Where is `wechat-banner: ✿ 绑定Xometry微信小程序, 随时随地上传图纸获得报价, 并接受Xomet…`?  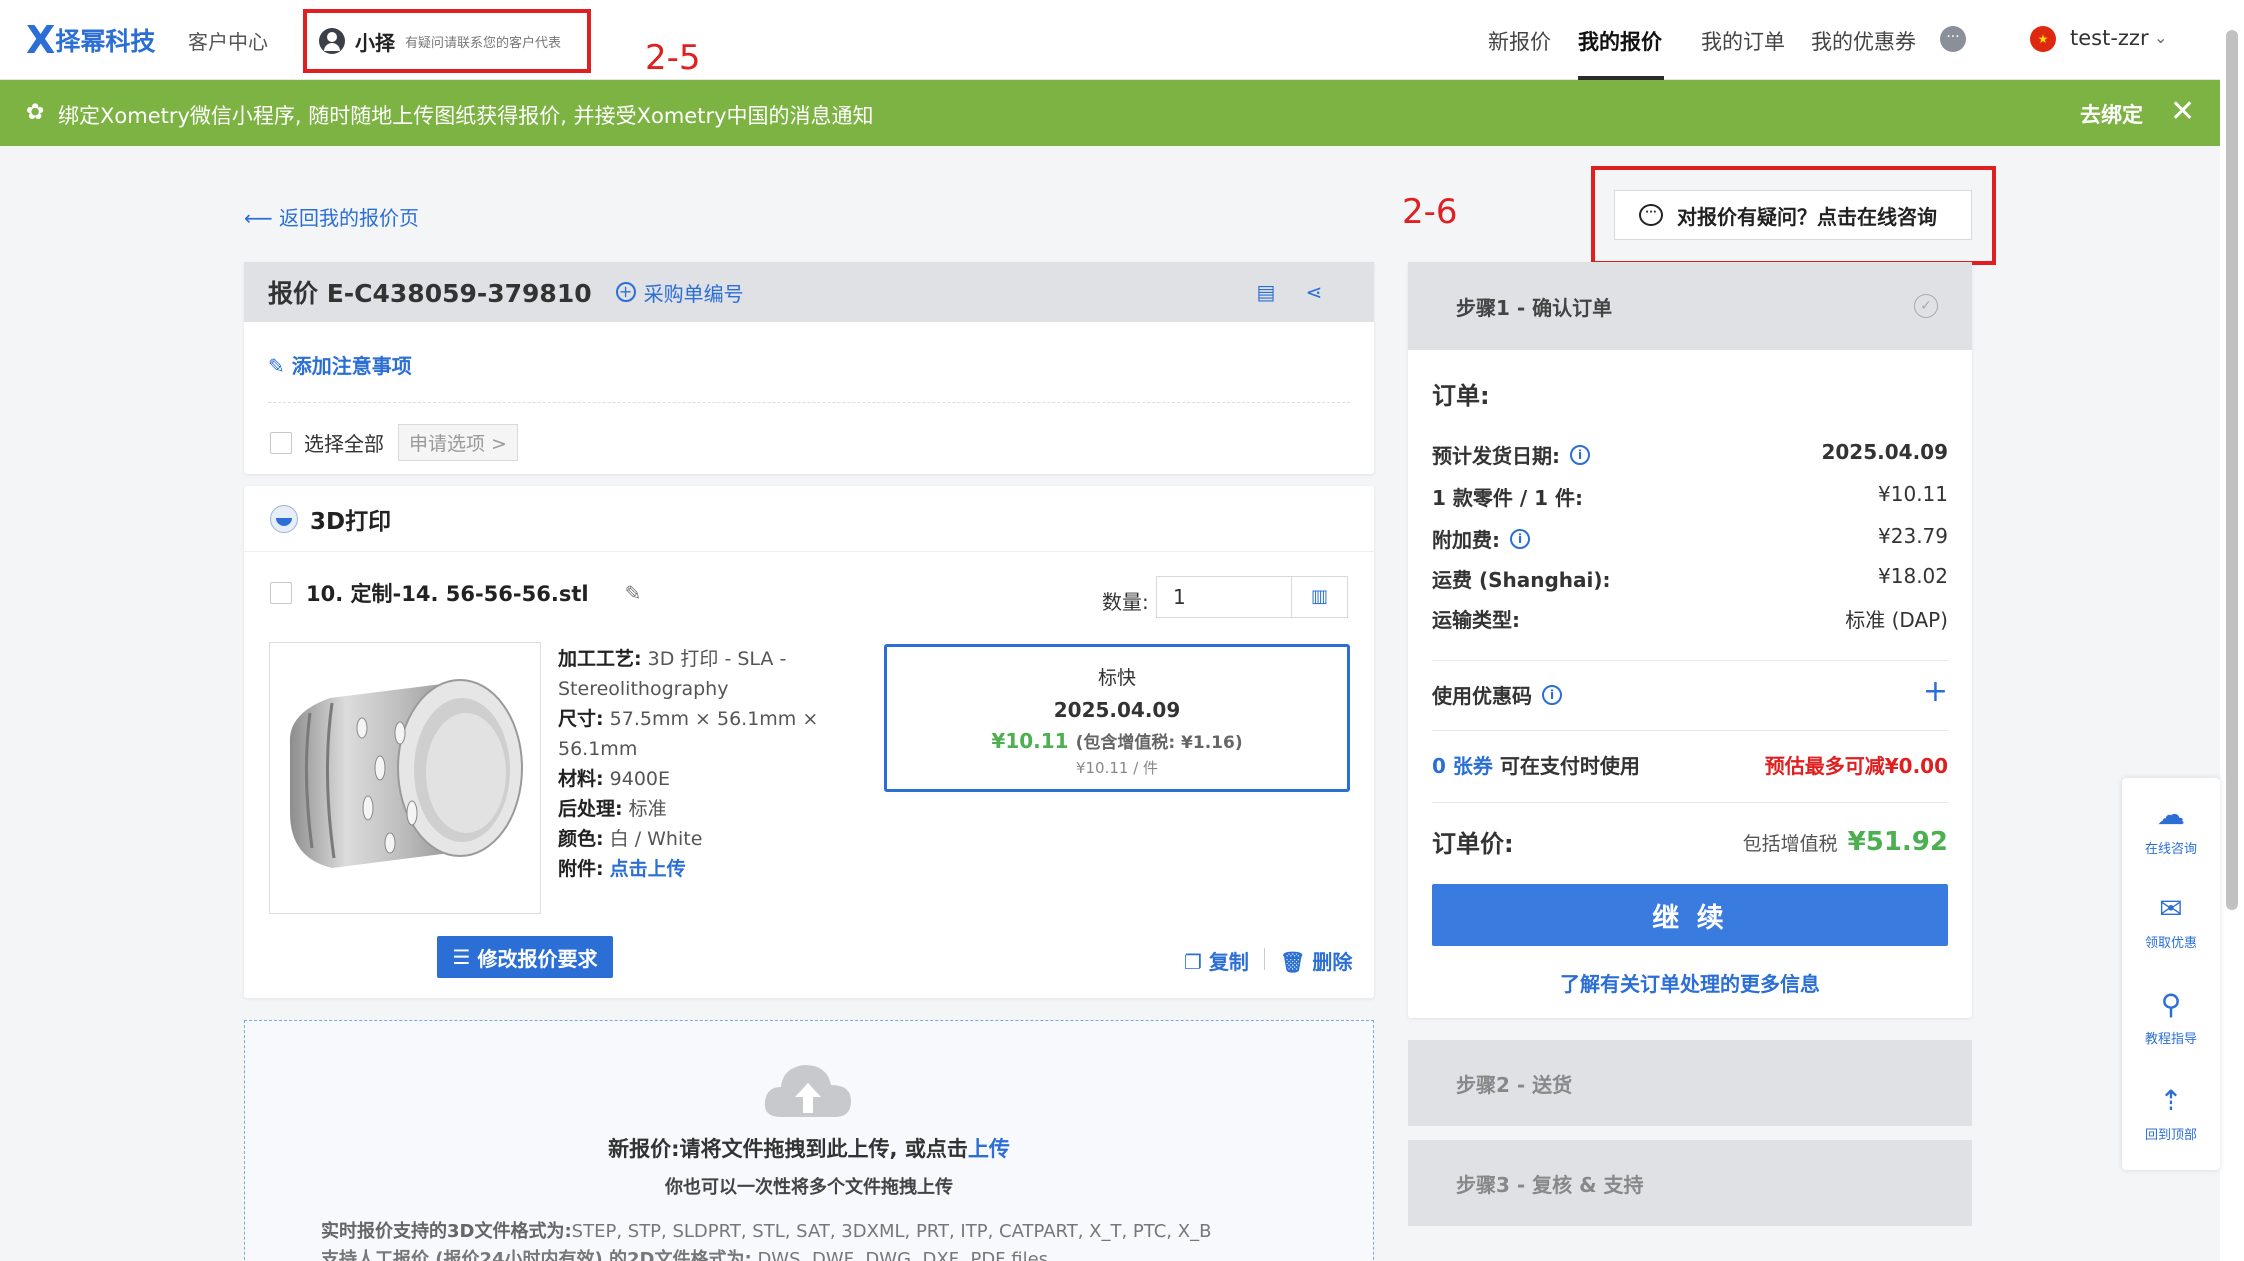 wechat-banner: ✿ 绑定Xometry微信小程序, 随时随地上传图纸获得报价, 并接受Xomet… is located at coordinates (1110, 113).